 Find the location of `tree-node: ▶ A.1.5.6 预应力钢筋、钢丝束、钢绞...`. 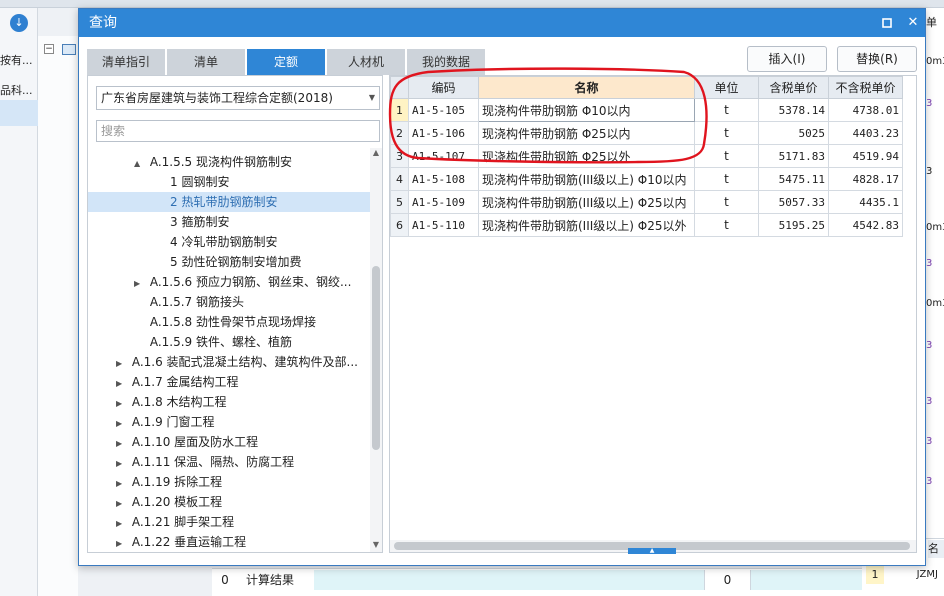

tree-node: ▶ A.1.5.6 预应力钢筋、钢丝束、钢绞... is located at coordinates (242, 282).